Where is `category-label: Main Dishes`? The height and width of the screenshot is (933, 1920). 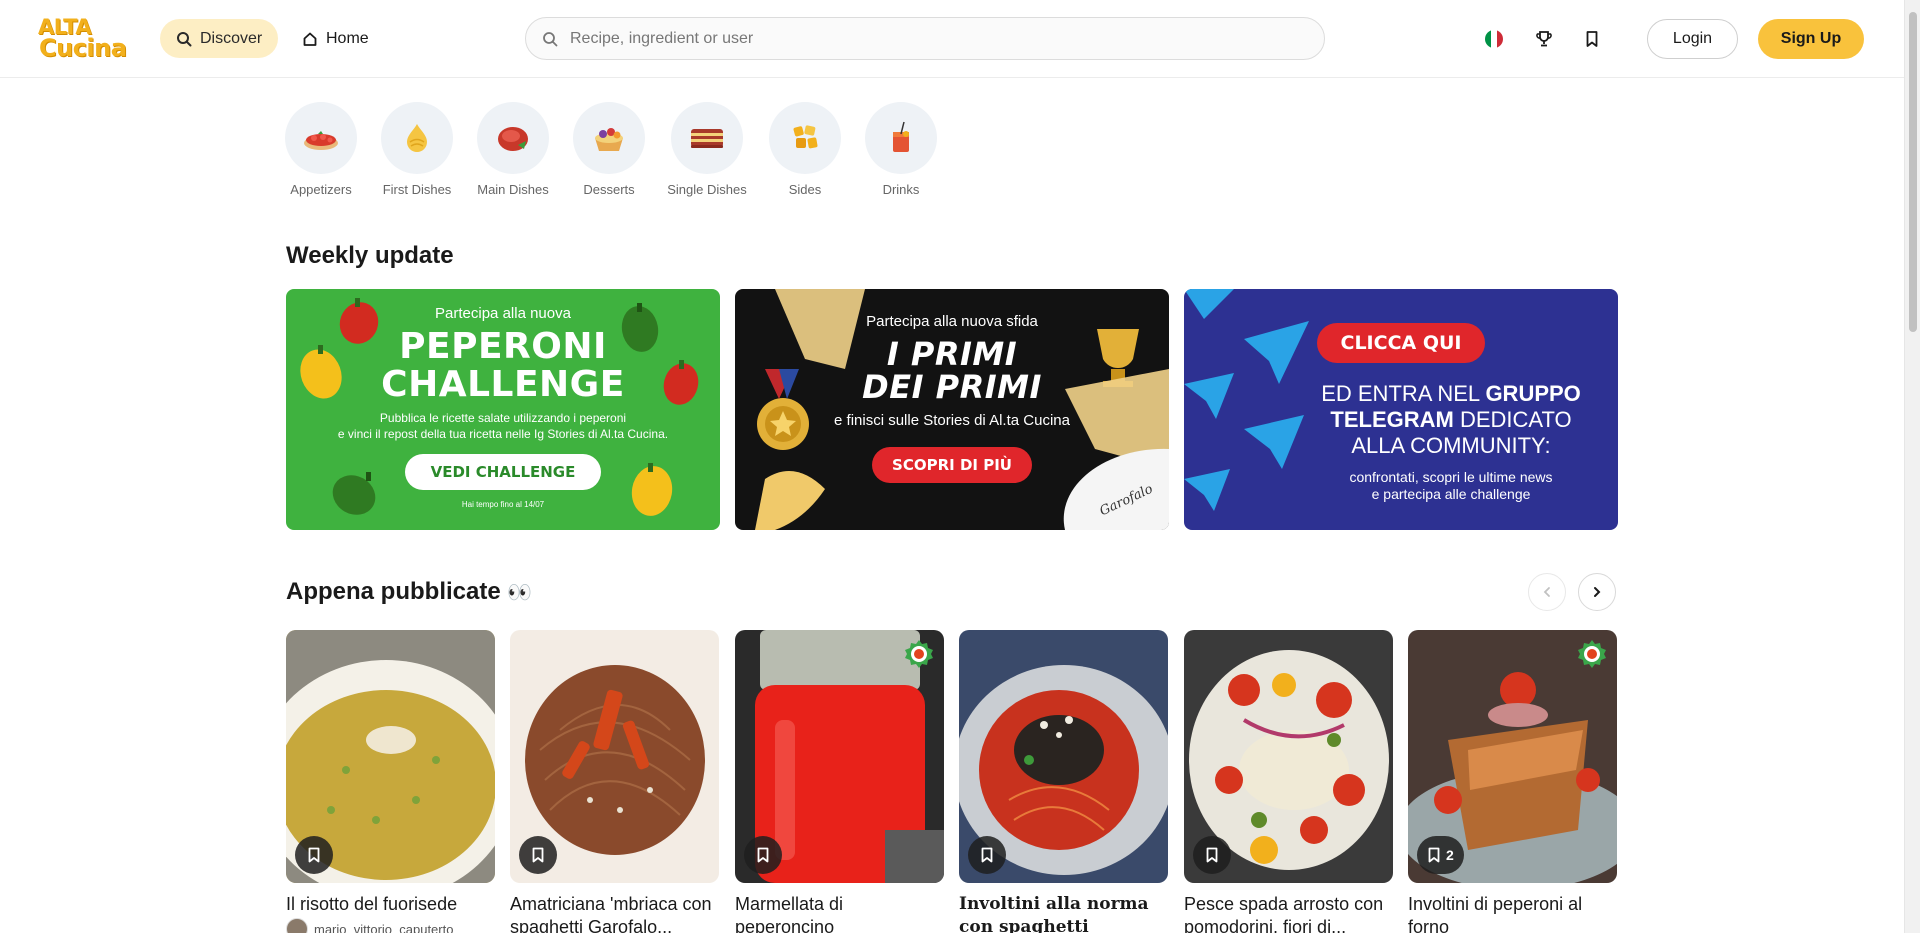
category-label: Main Dishes is located at coordinates (513, 189).